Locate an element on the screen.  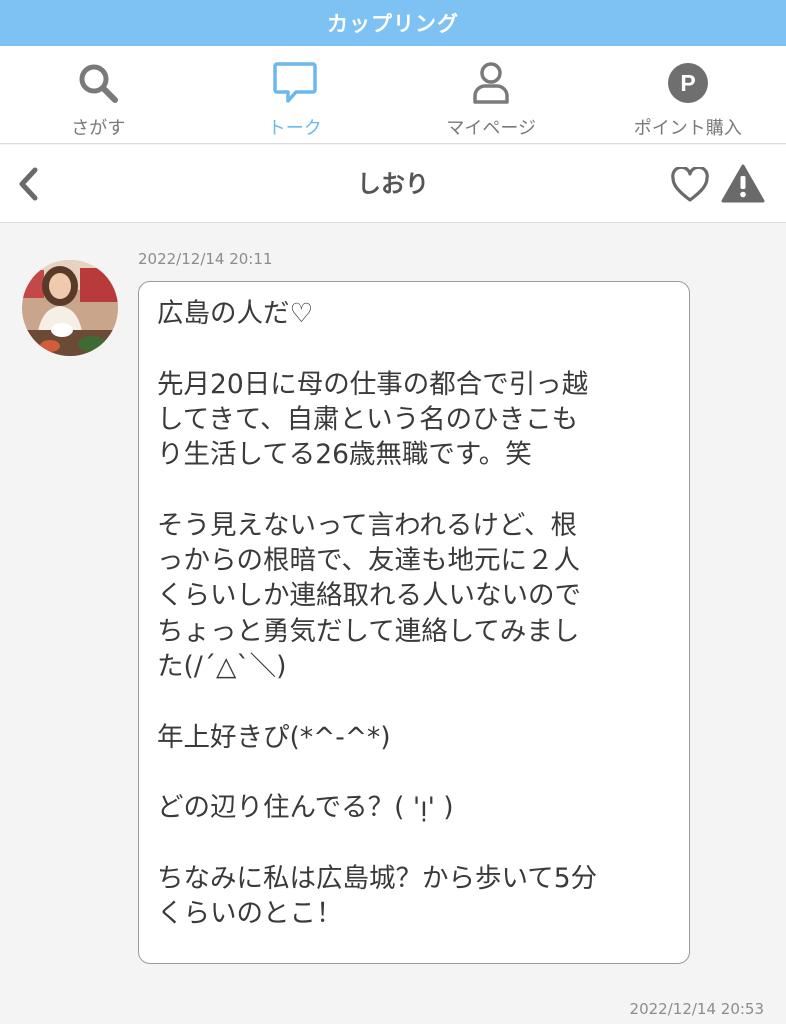
warning-icon is located at coordinates (743, 183).